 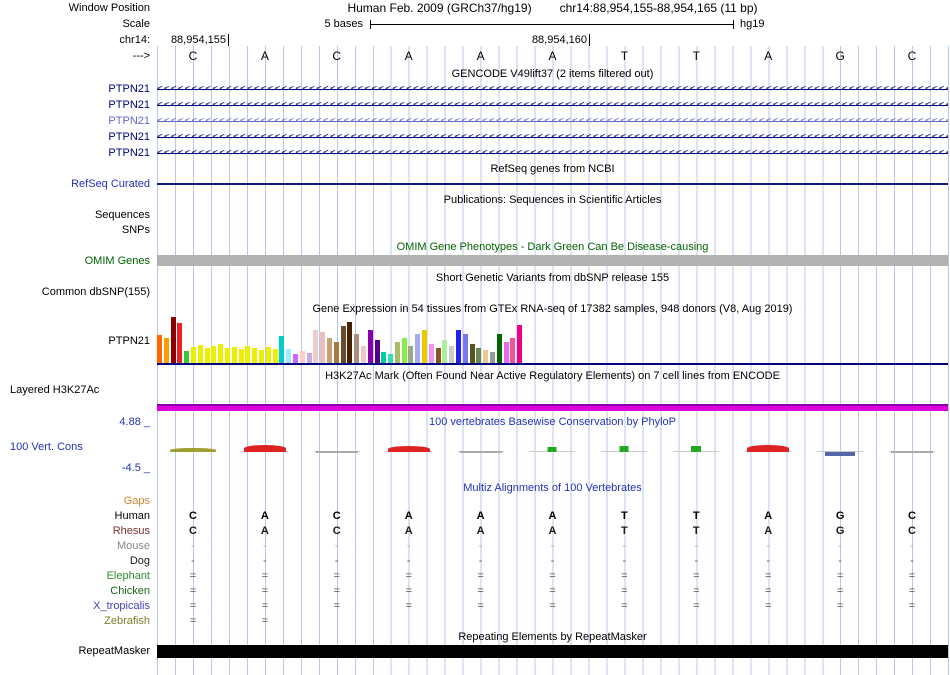 I want to click on refseq-track, so click(x=552, y=184).